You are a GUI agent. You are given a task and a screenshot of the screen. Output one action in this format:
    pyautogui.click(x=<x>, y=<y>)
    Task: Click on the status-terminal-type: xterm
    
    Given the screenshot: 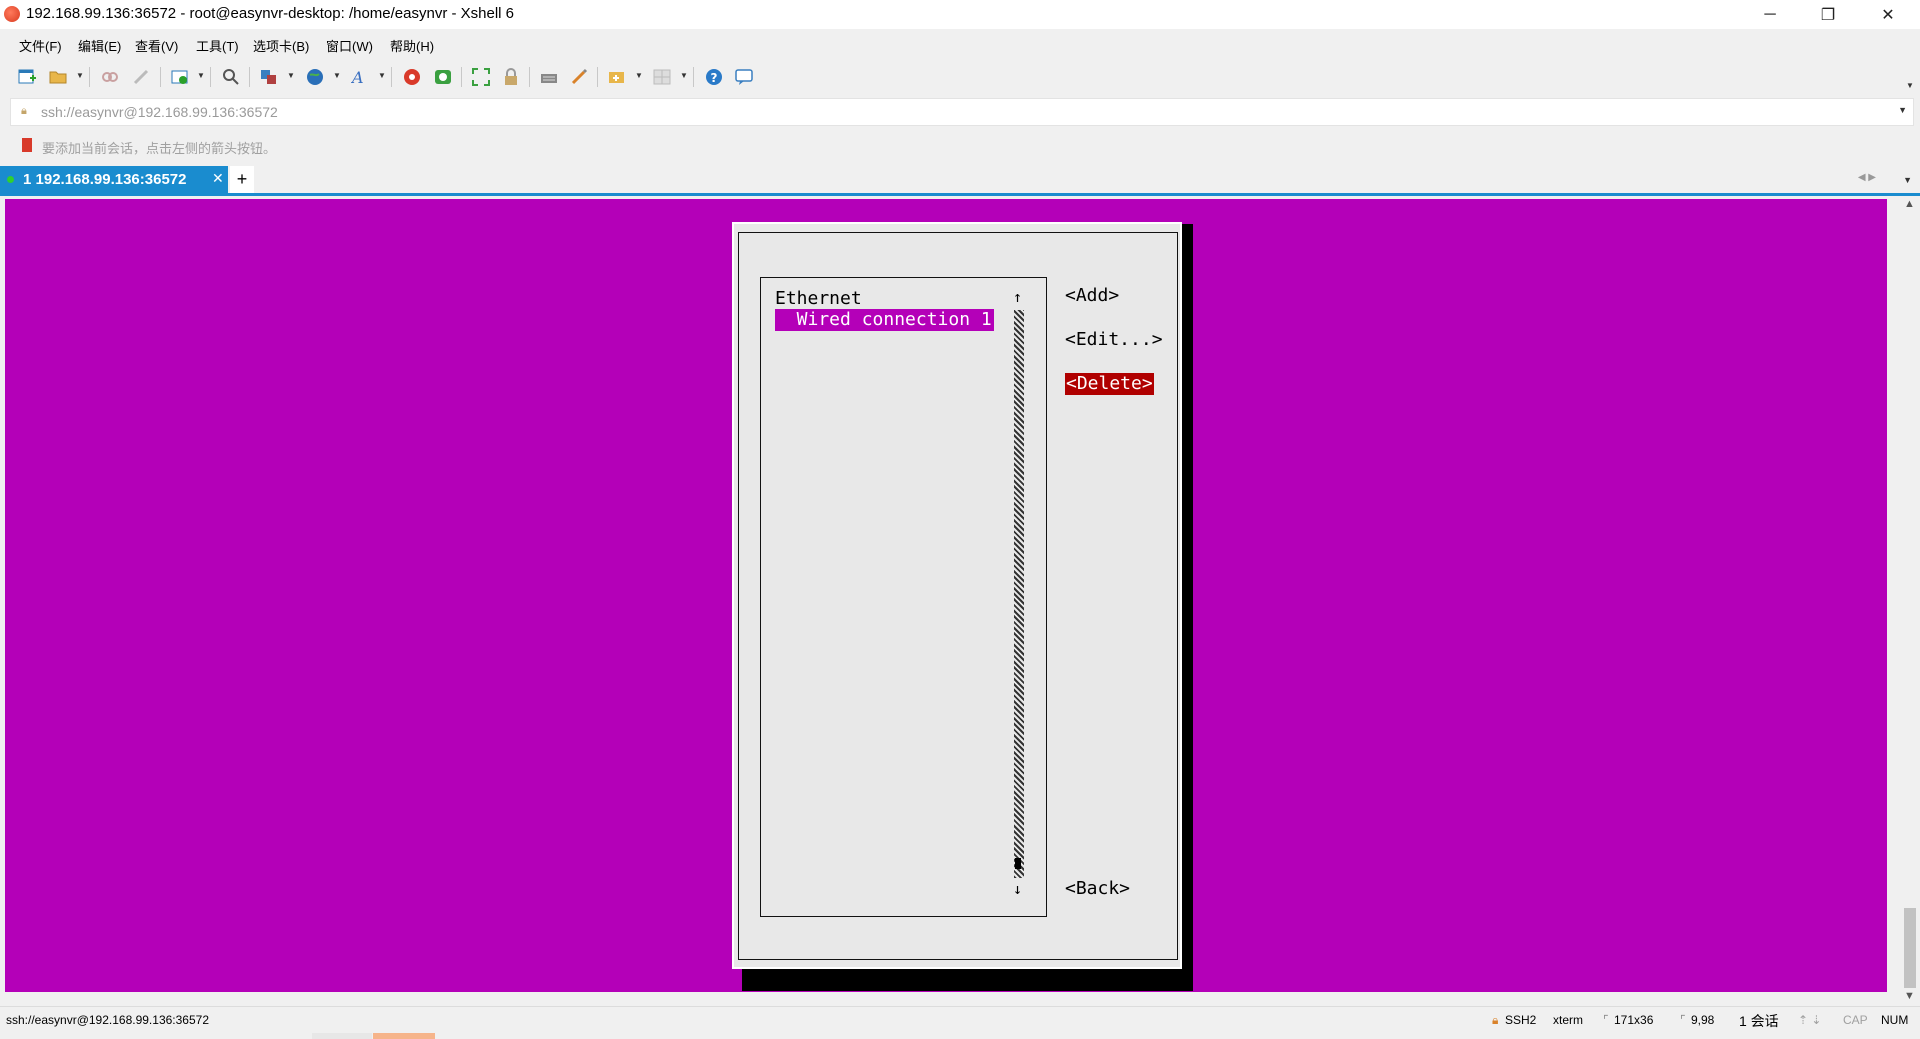 What is the action you would take?
    pyautogui.click(x=1568, y=1020)
    